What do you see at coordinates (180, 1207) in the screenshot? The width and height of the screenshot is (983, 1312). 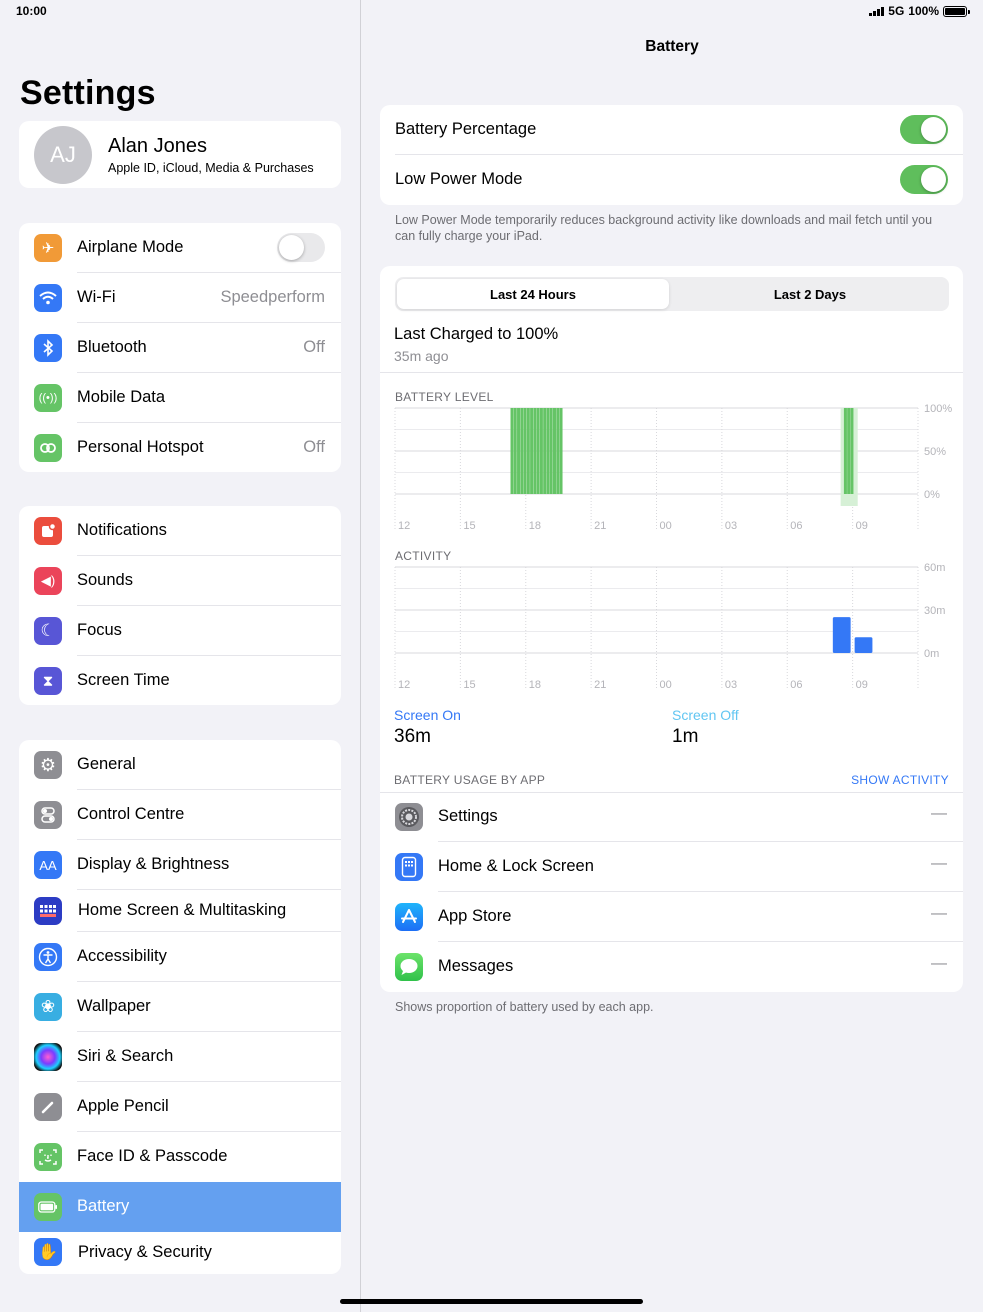 I see `sidebar-item-battery: Battery` at bounding box center [180, 1207].